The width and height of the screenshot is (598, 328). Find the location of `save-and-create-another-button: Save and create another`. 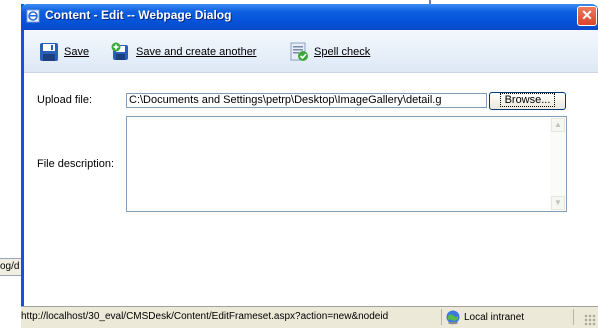

save-and-create-another-button: Save and create another is located at coordinates (183, 52).